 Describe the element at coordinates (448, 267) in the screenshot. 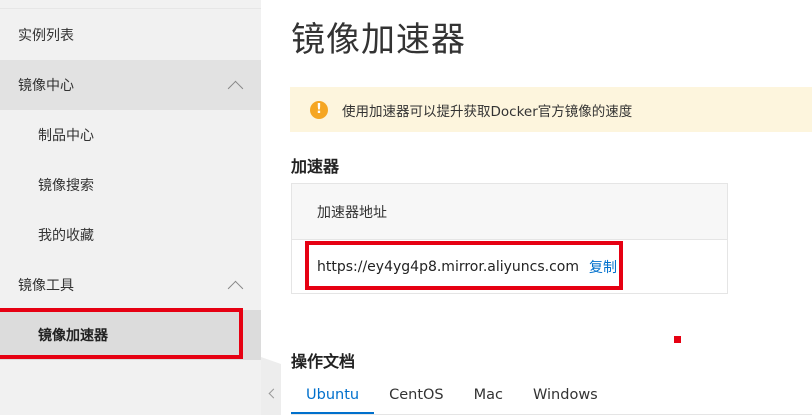

I see `accelerator-address: https://ey4yg4p8.mirror.aliyuncs.com` at that location.